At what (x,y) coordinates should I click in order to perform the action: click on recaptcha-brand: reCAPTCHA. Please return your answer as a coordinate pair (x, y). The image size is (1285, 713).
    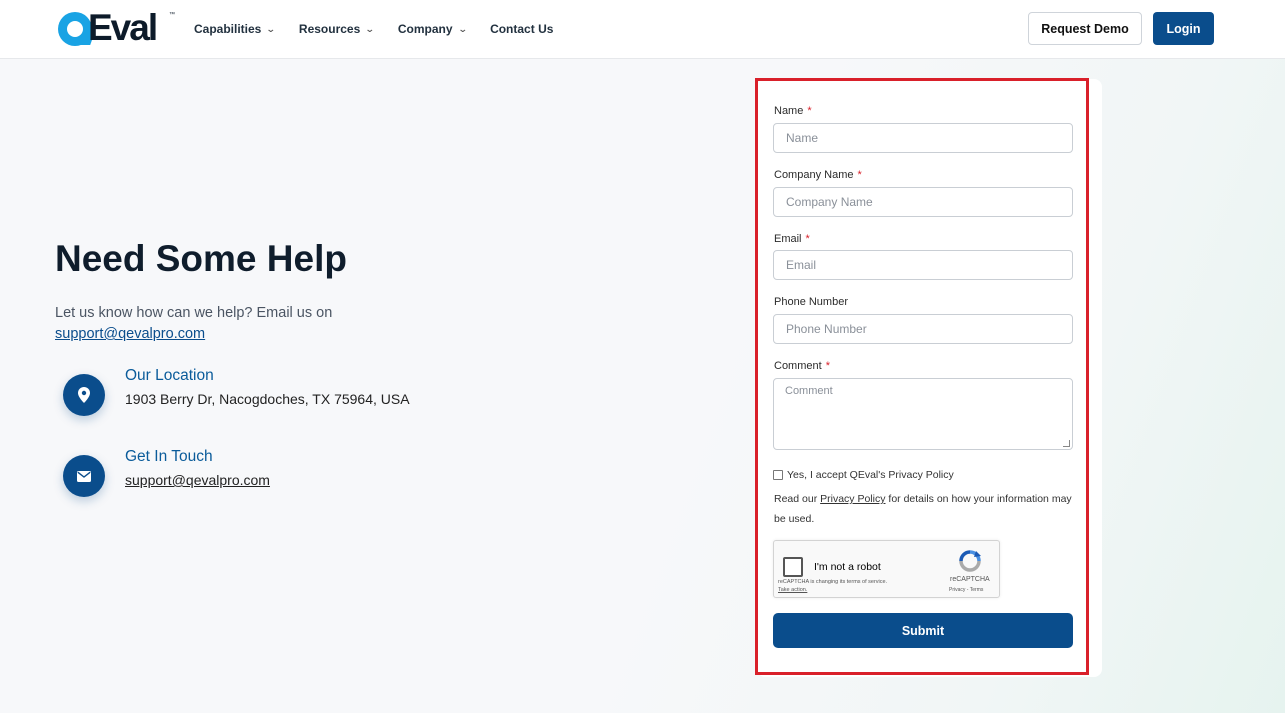
    Looking at the image, I should click on (970, 579).